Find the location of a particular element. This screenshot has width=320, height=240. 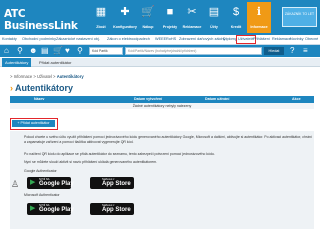

menu-item: Přihlášení is located at coordinates (261, 39).